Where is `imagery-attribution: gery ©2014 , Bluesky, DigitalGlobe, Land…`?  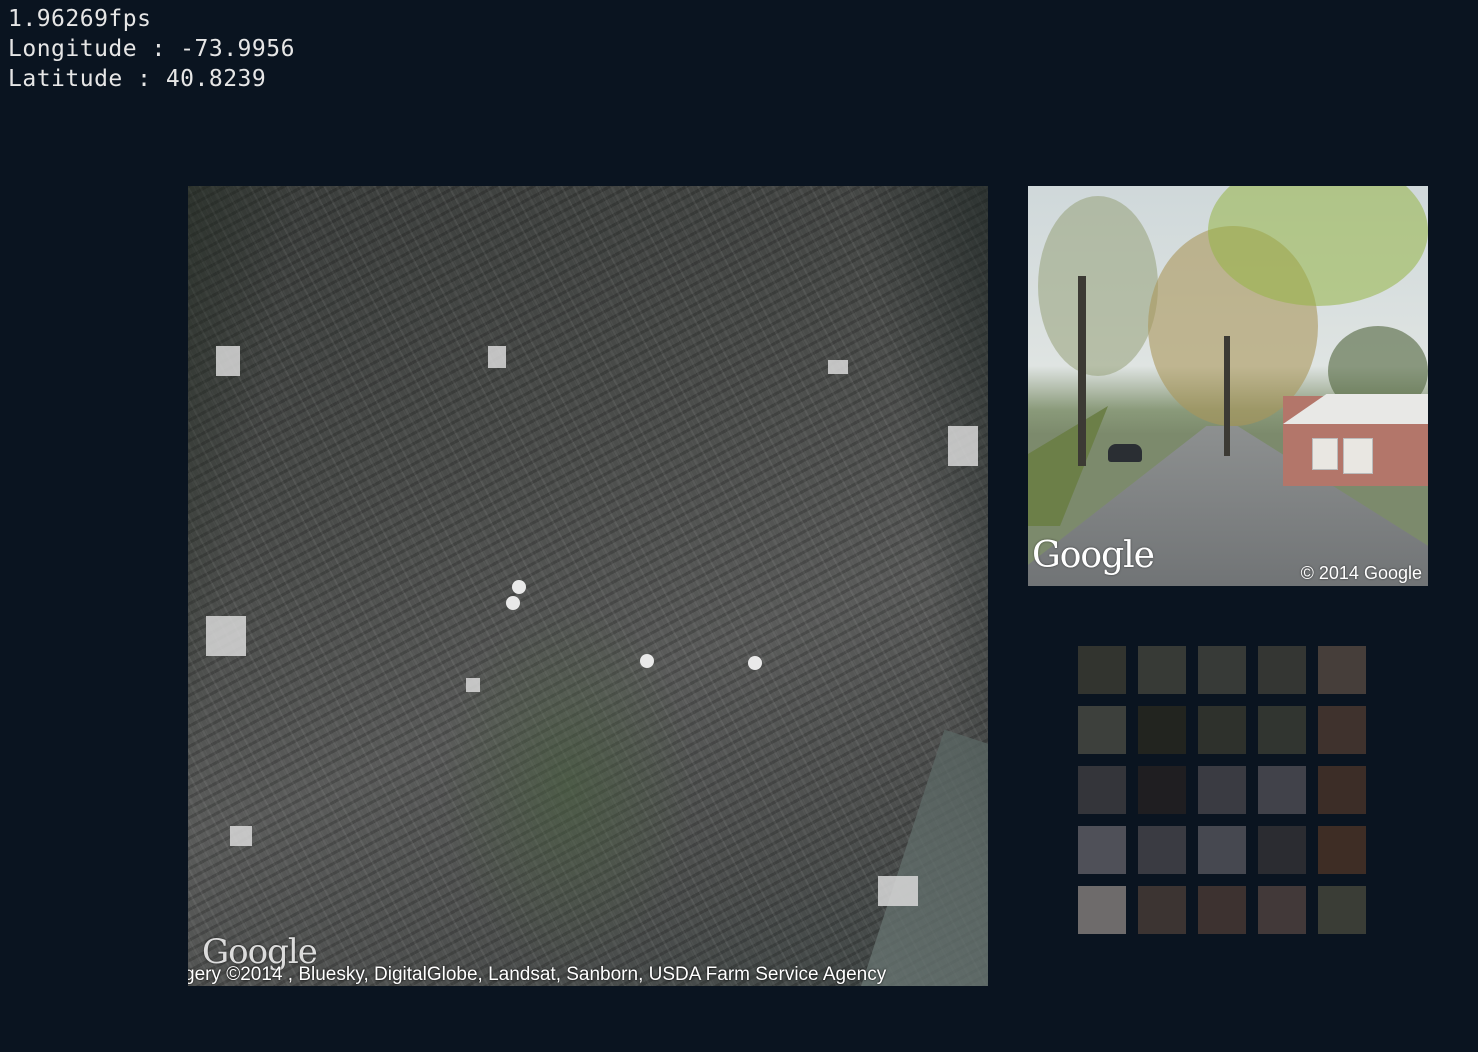 imagery-attribution: gery ©2014 , Bluesky, DigitalGlobe, Land… is located at coordinates (537, 974).